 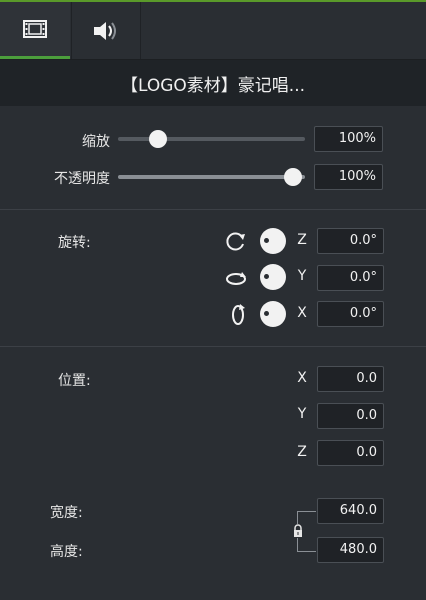 What do you see at coordinates (238, 314) in the screenshot?
I see `rotate-x-icon` at bounding box center [238, 314].